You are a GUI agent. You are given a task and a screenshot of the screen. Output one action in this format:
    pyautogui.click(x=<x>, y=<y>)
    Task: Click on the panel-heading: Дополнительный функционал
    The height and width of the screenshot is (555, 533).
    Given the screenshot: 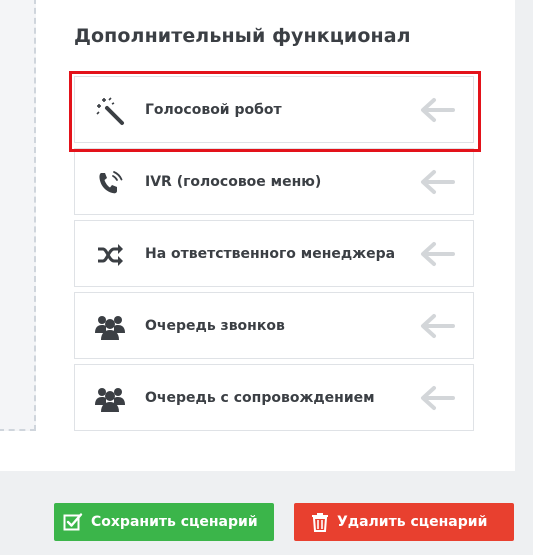 What is the action you would take?
    pyautogui.click(x=242, y=36)
    